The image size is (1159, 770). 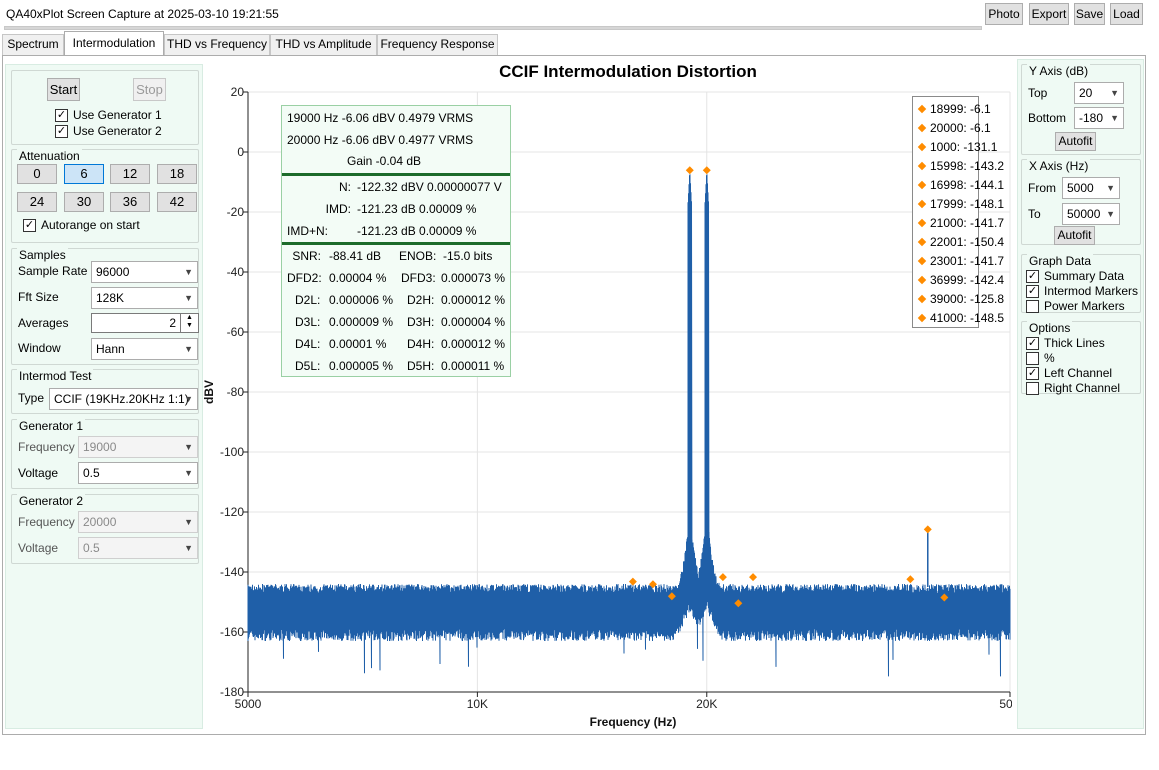 What do you see at coordinates (1074, 235) in the screenshot?
I see `x-autofit-button: Autofit` at bounding box center [1074, 235].